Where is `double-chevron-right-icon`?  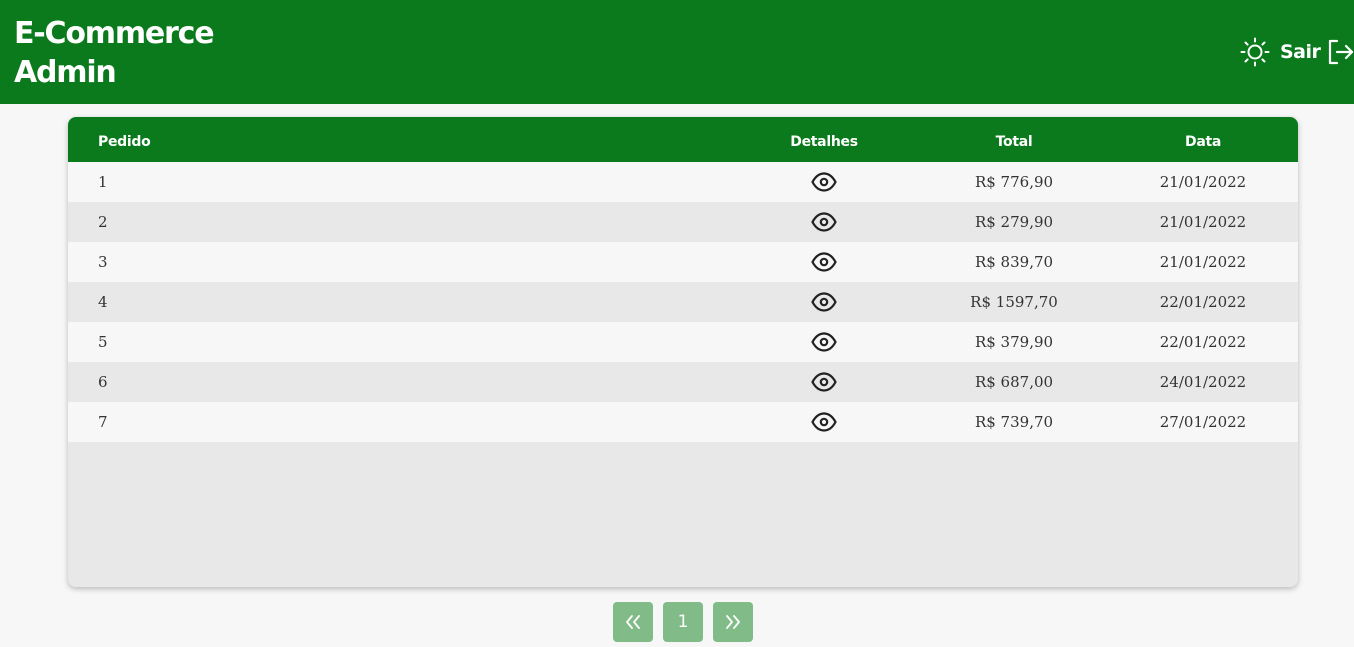 double-chevron-right-icon is located at coordinates (733, 622).